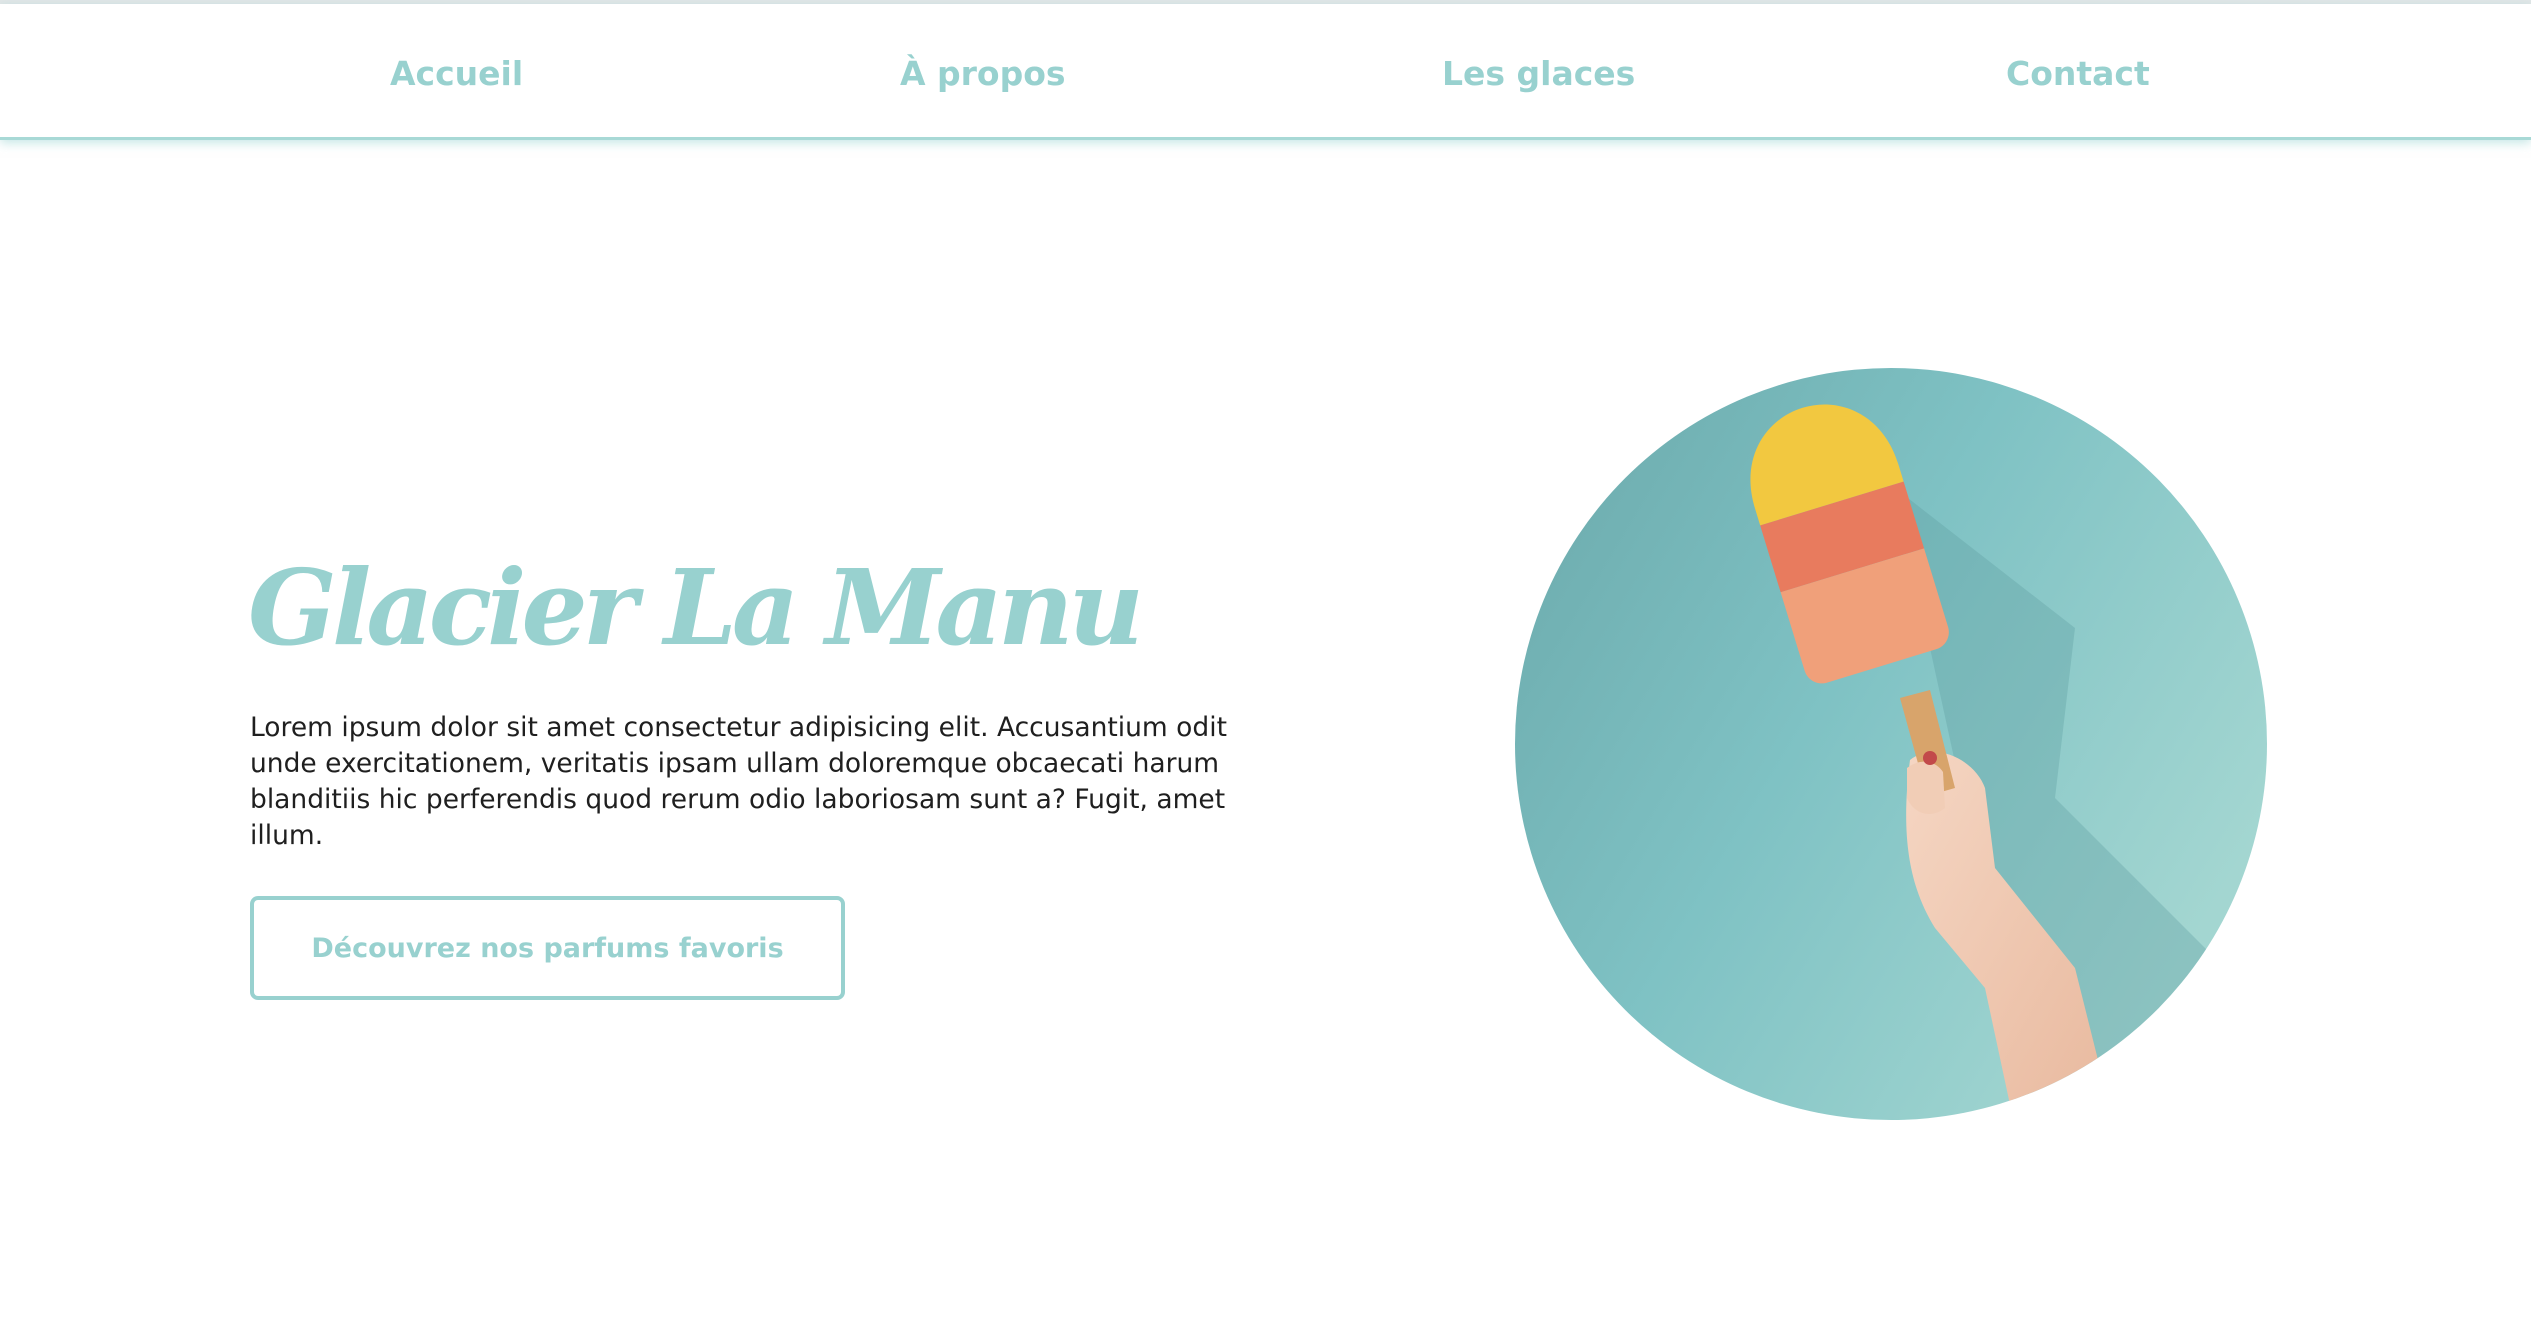 Image resolution: width=2531 pixels, height=1343 pixels. What do you see at coordinates (1265, 72) in the screenshot?
I see `navbar: Accueil À propos Les glaces Contact` at bounding box center [1265, 72].